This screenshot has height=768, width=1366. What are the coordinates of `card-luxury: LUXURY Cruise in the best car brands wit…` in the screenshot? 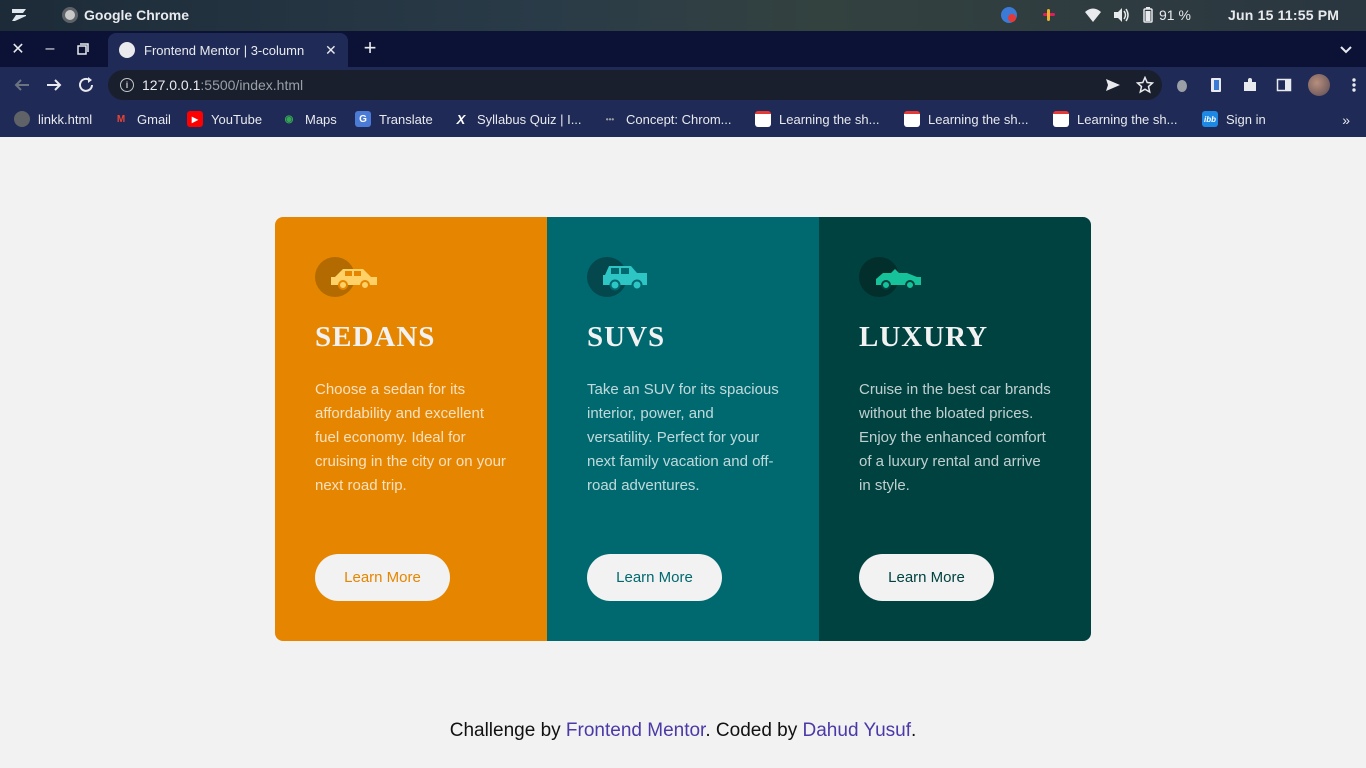 It's located at (955, 429).